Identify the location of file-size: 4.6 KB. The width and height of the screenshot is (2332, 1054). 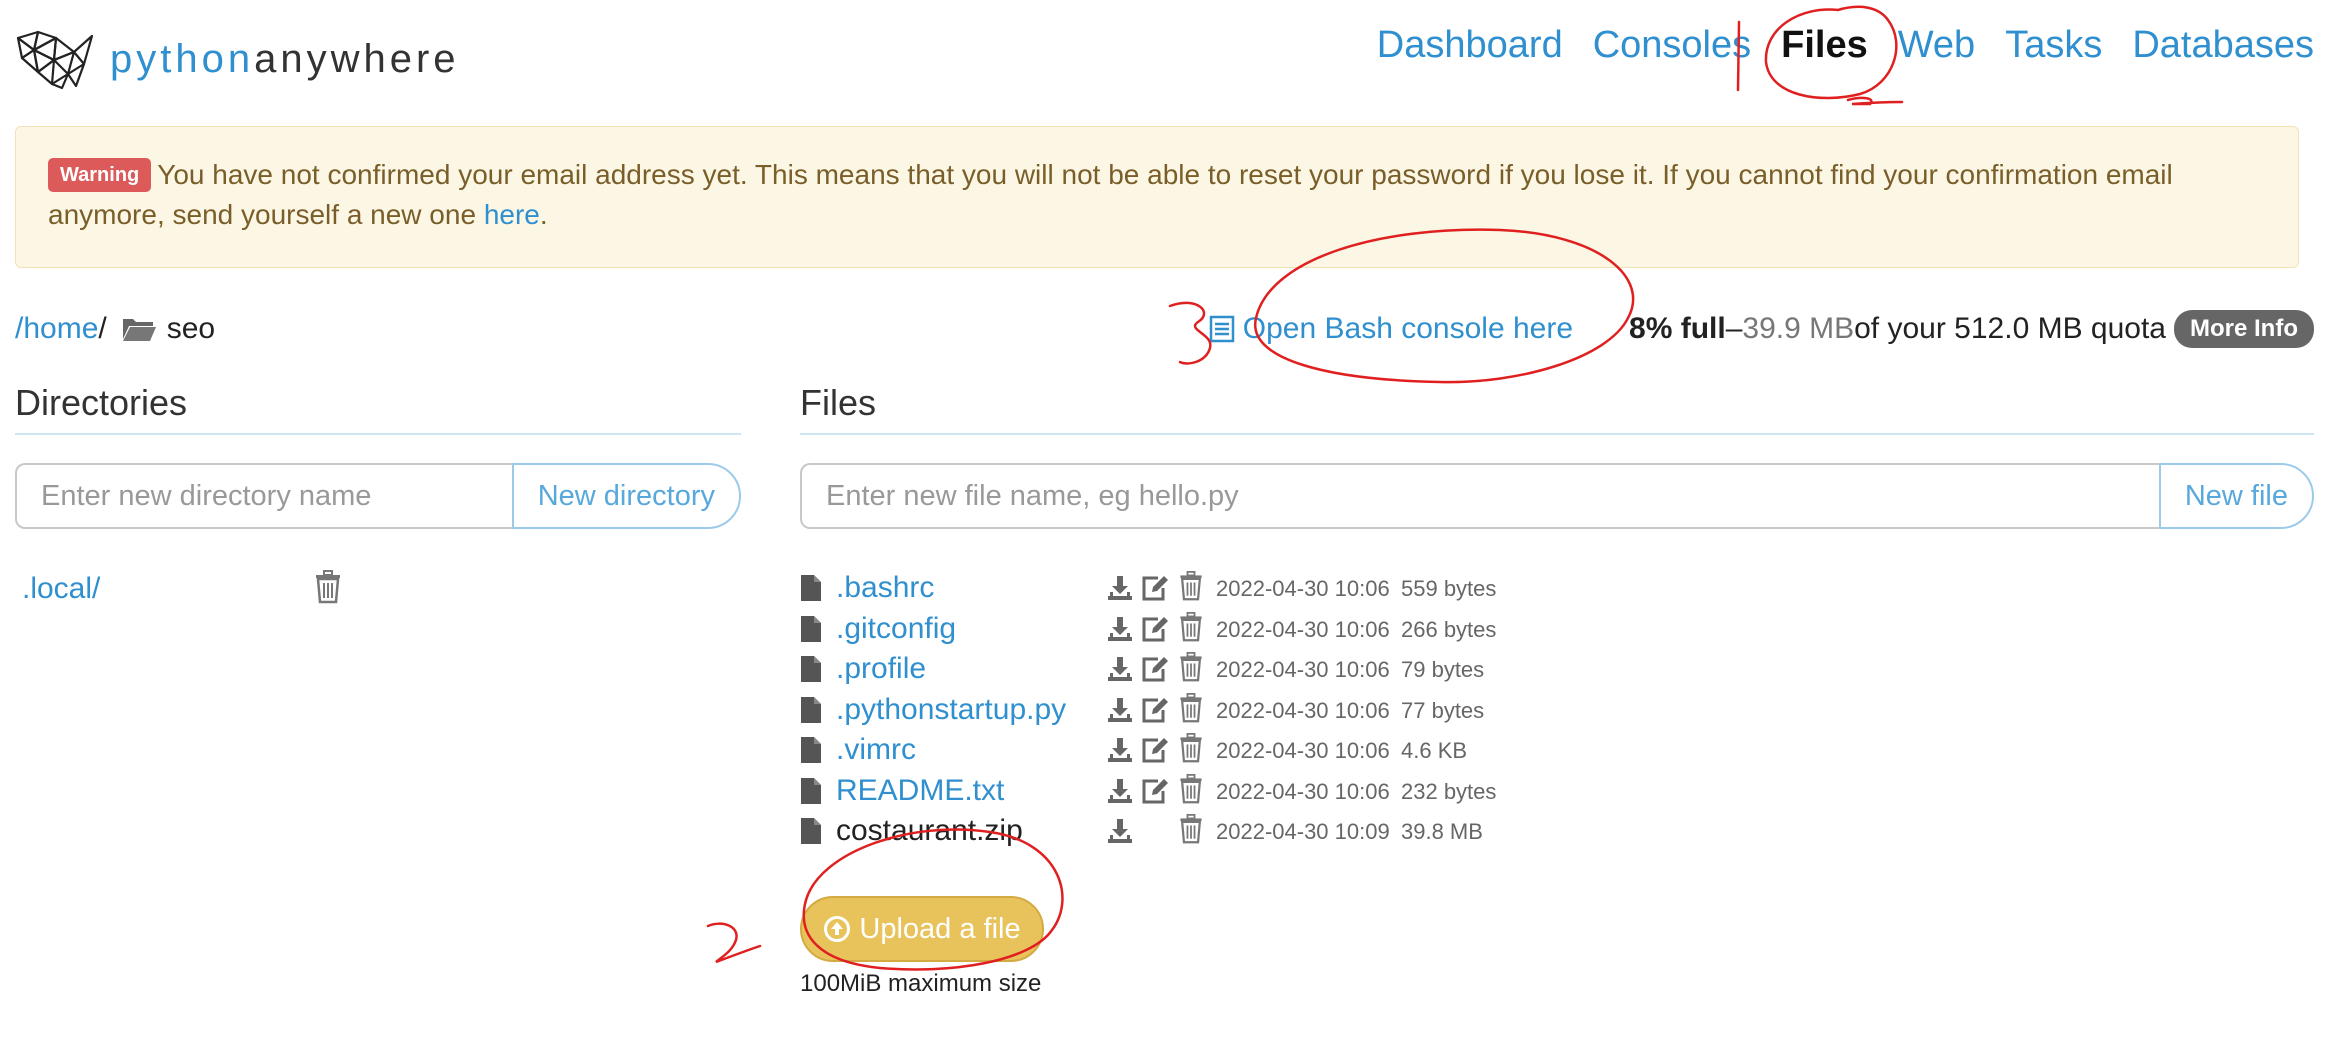
(1434, 750).